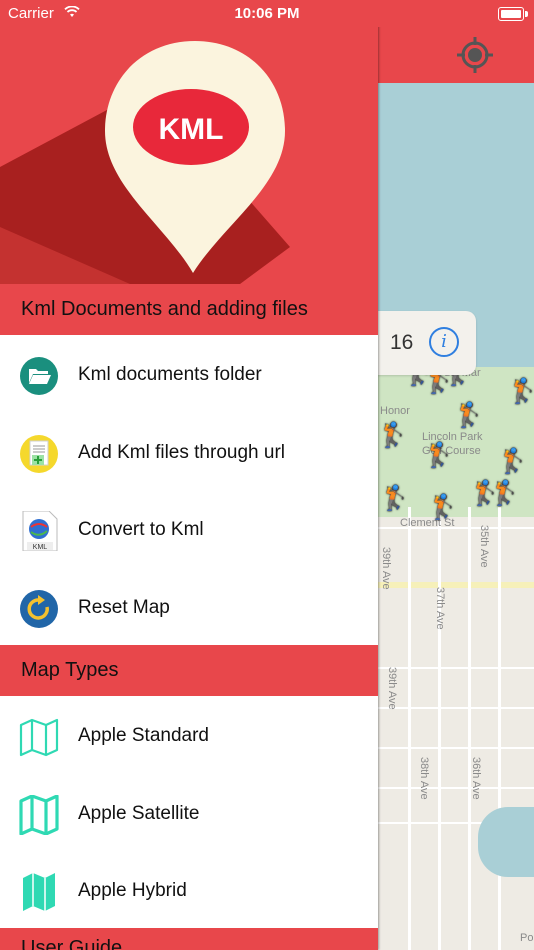  Describe the element at coordinates (402, 342) in the screenshot. I see `callout-number: 16` at that location.